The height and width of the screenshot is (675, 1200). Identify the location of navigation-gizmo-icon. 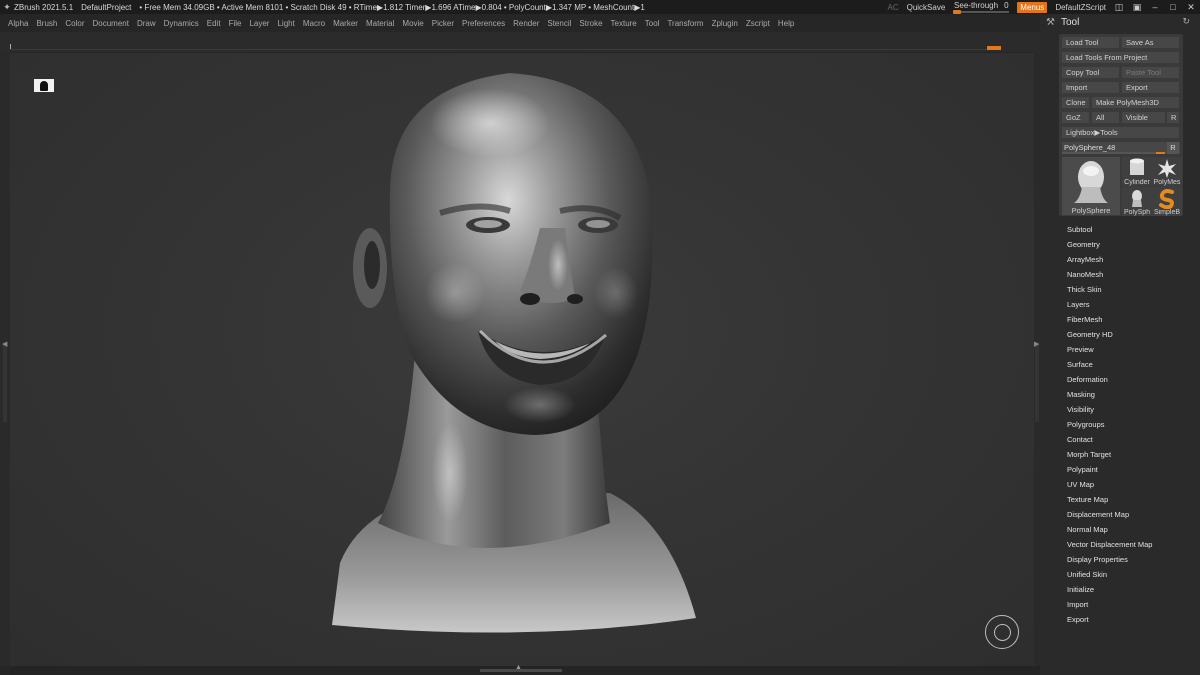
(1002, 632).